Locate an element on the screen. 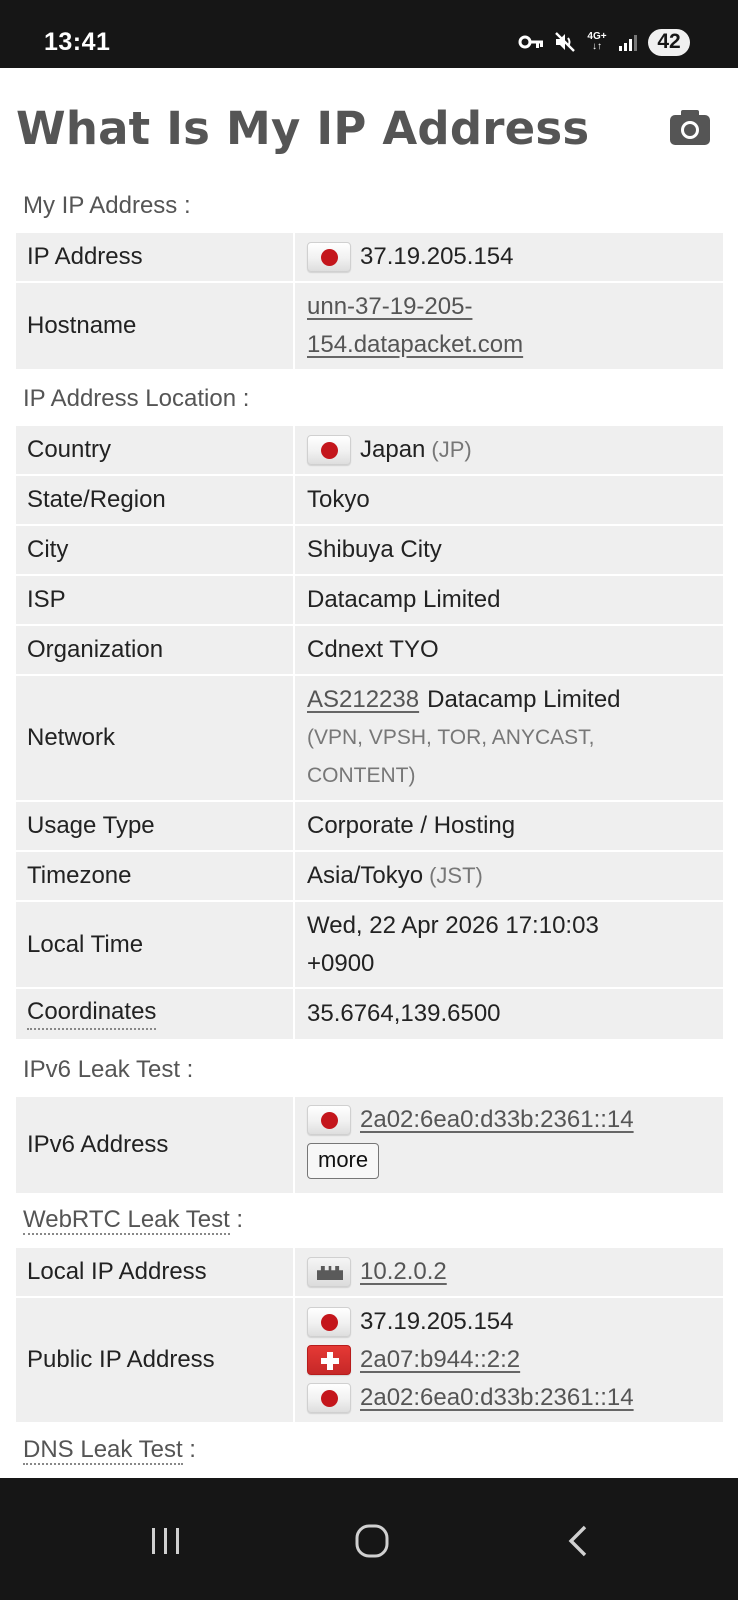  more-button: more is located at coordinates (343, 1161).